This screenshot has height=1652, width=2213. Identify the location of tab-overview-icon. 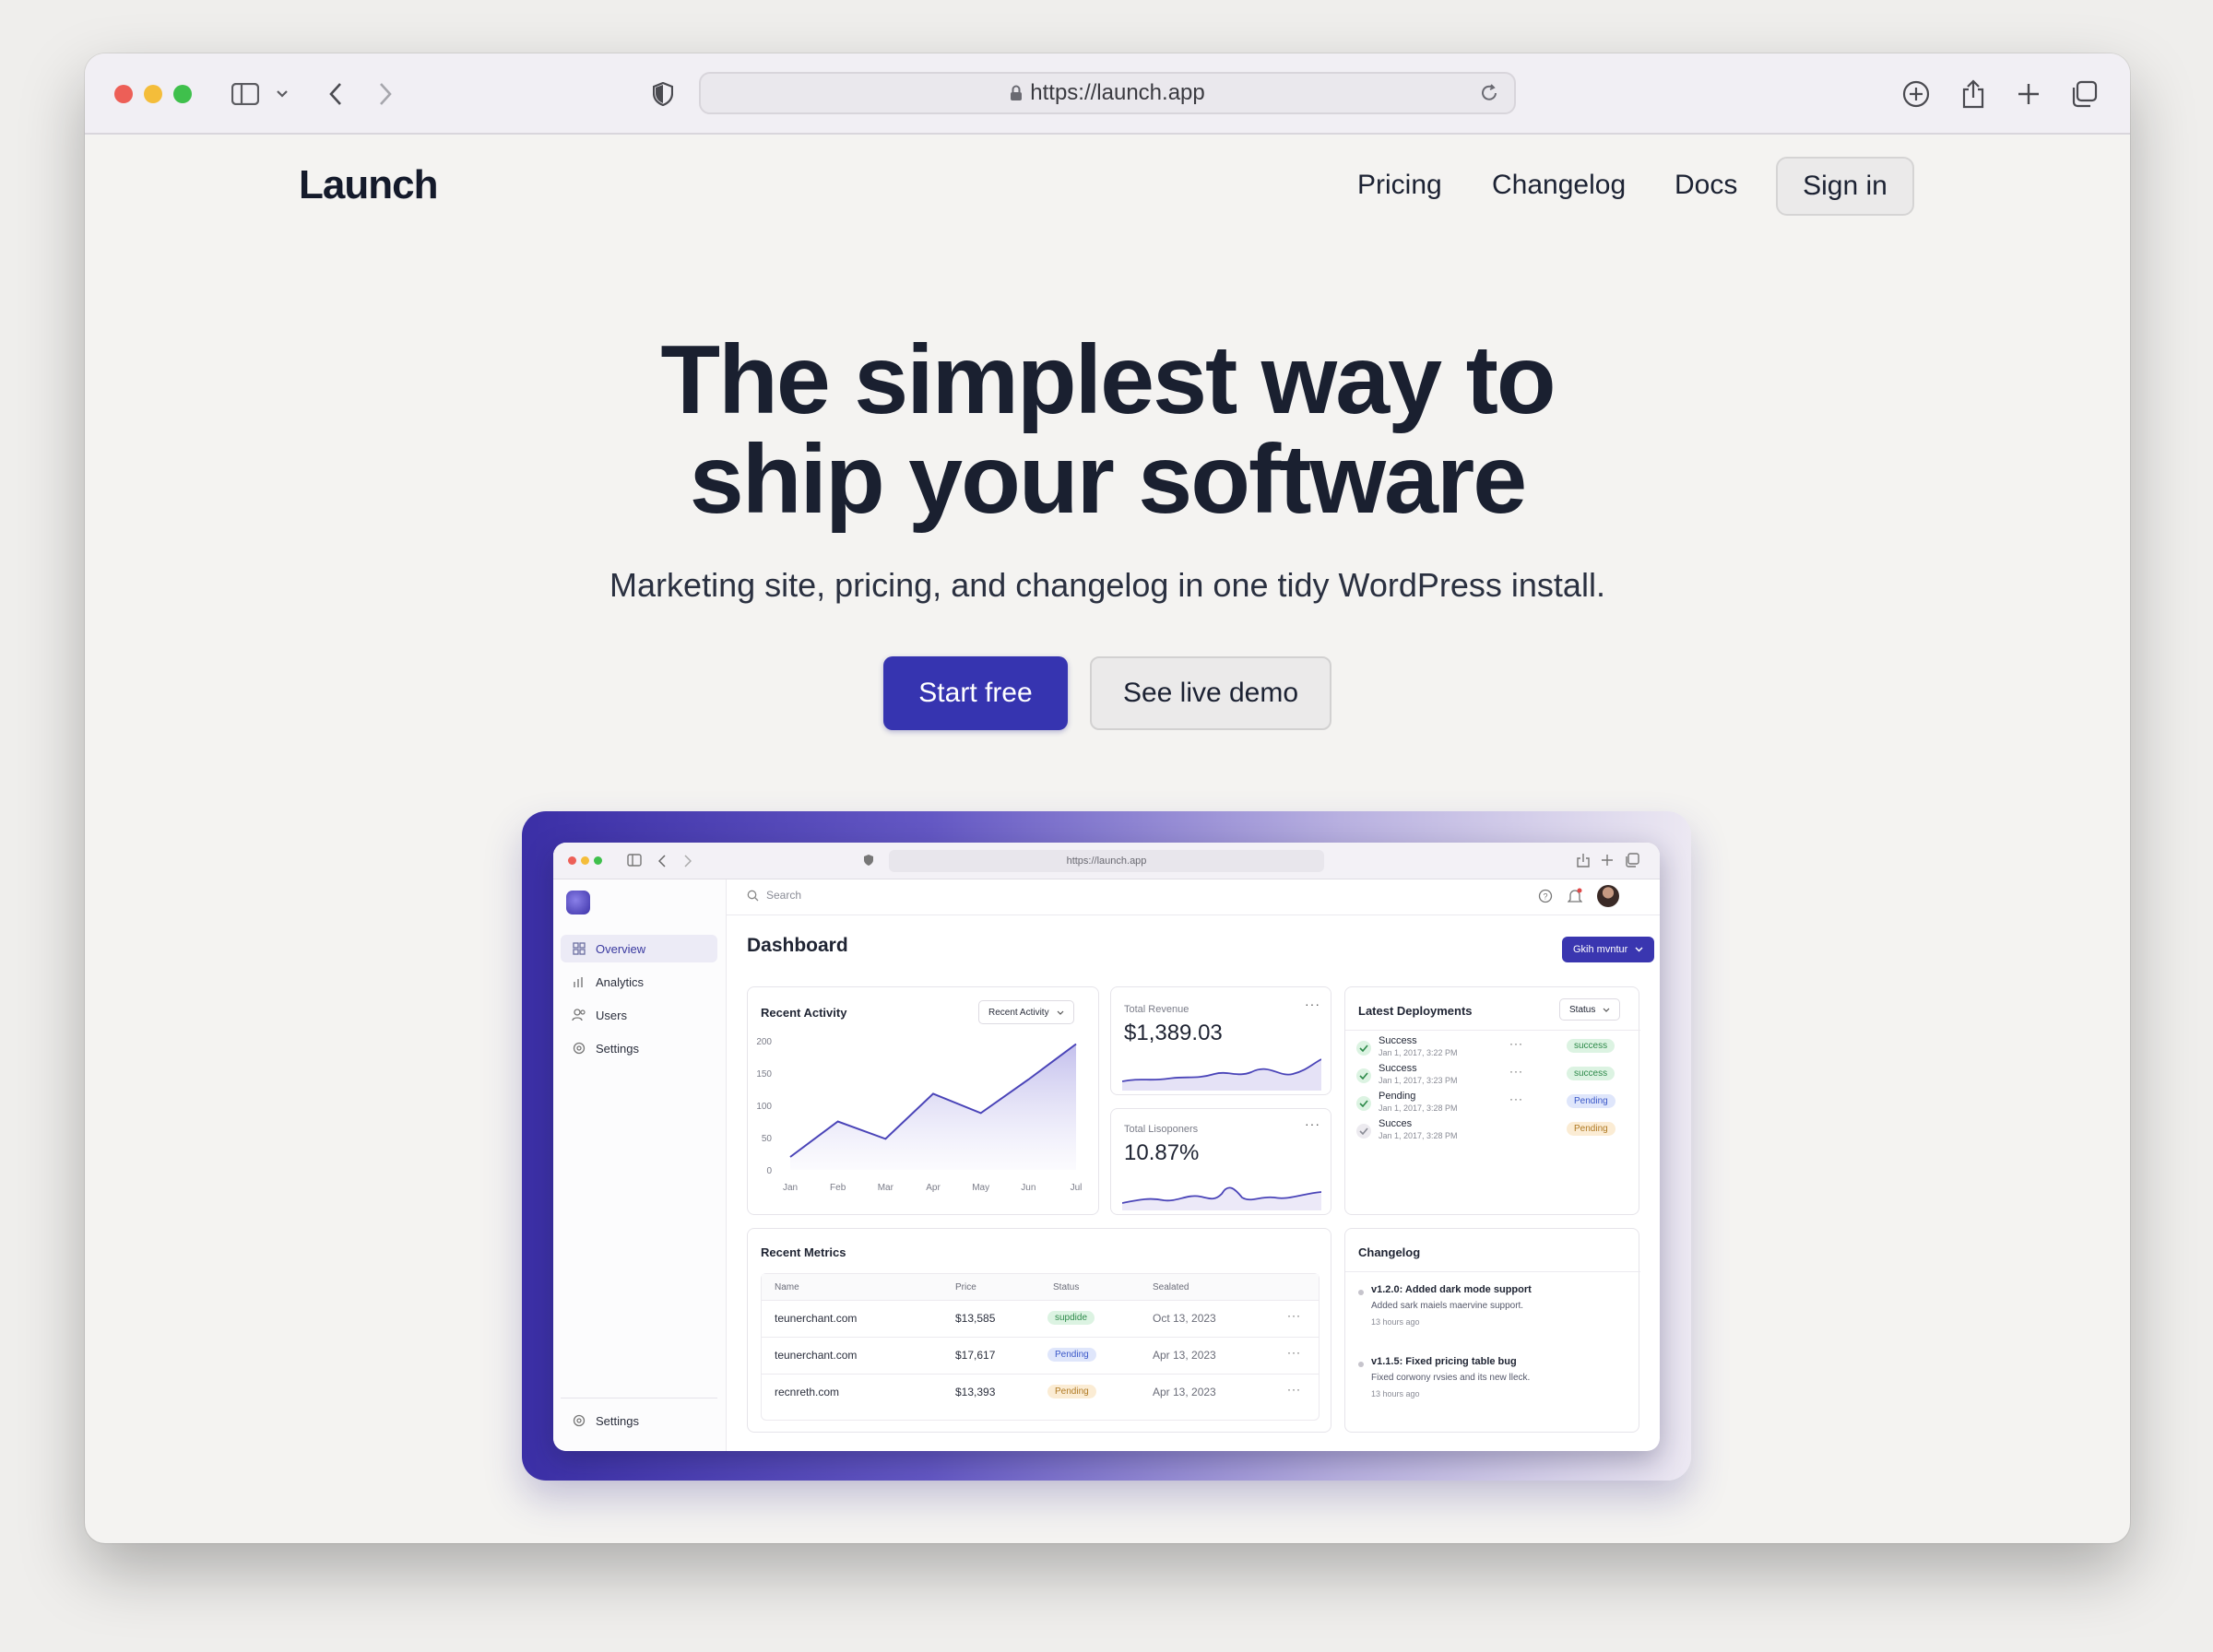
(2084, 94).